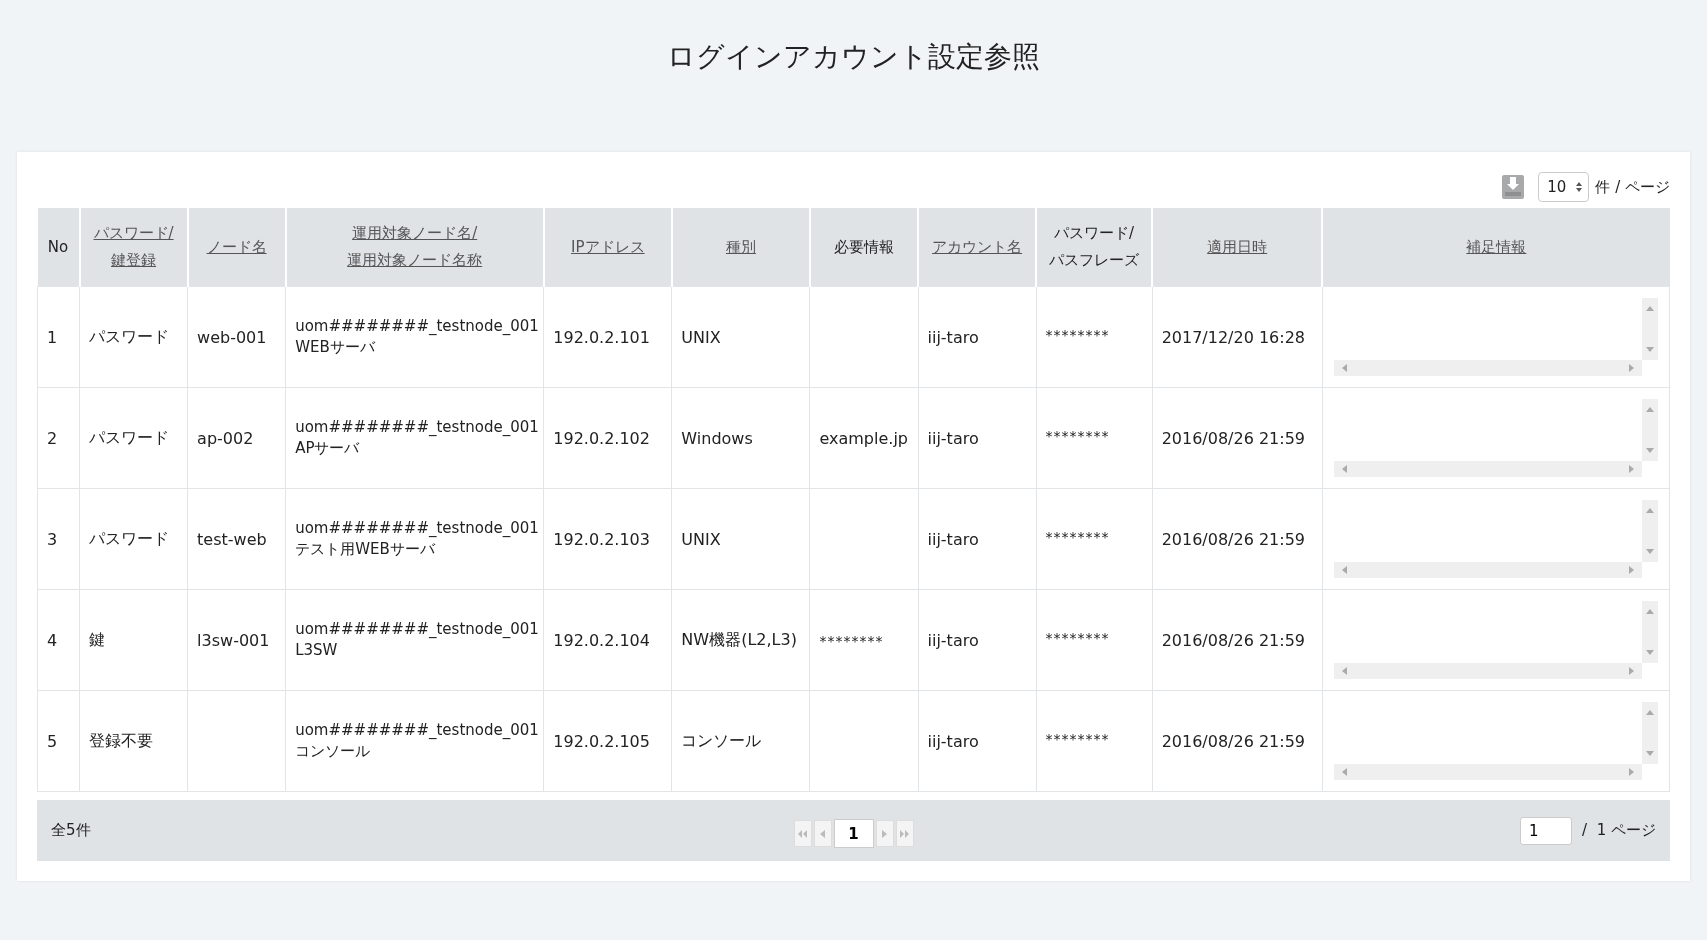 The height and width of the screenshot is (940, 1707). I want to click on sortable-column-header: 補足情報, so click(1496, 247).